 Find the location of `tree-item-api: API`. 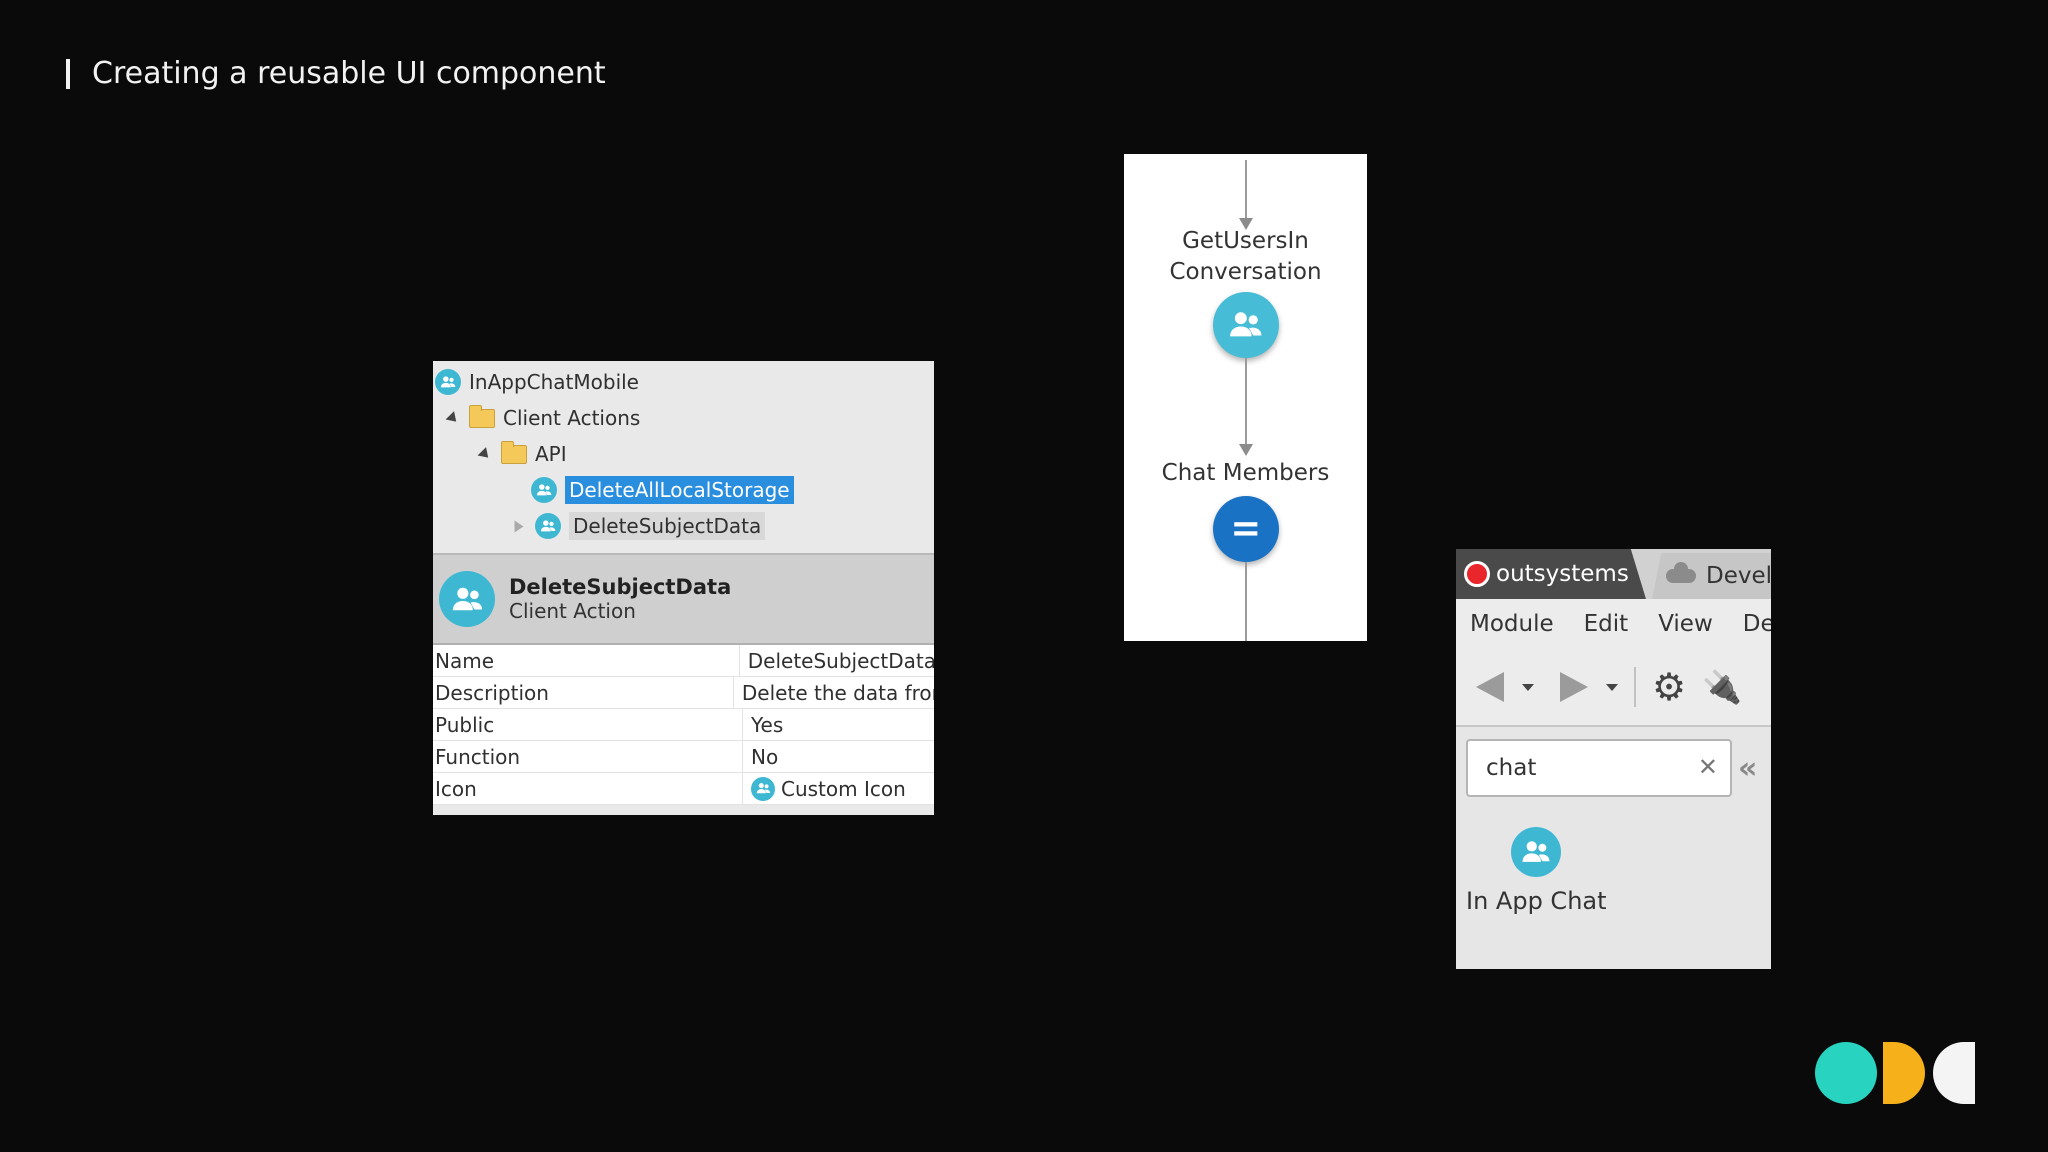

tree-item-api: API is located at coordinates (522, 454).